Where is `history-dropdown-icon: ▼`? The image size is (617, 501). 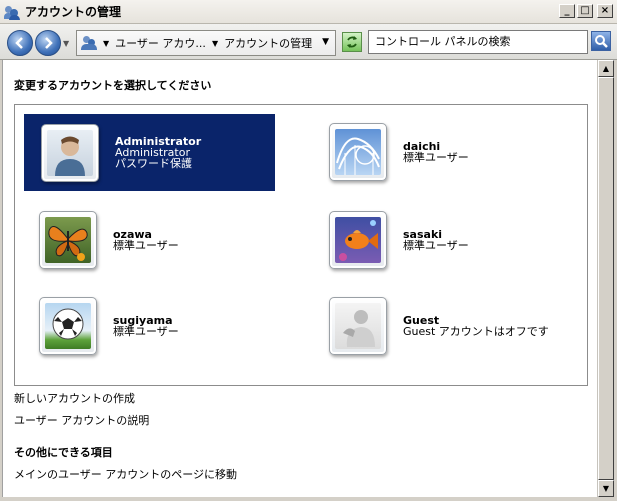
history-dropdown-icon: ▼ is located at coordinates (66, 43).